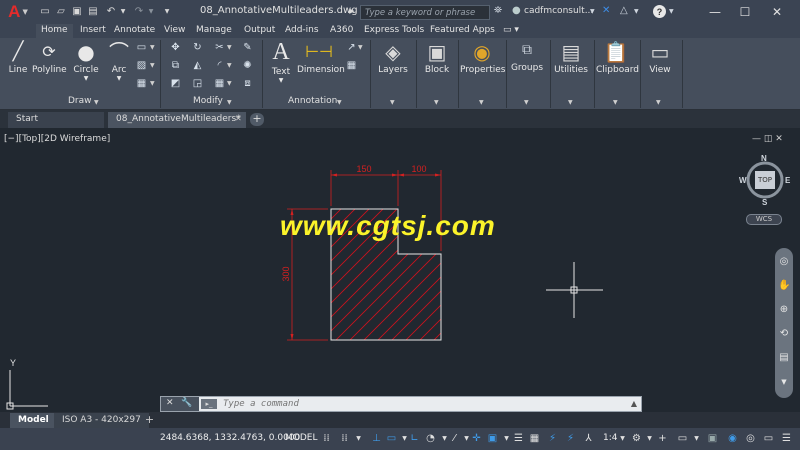  What do you see at coordinates (45, 11) in the screenshot?
I see `new-file-icon: ▭` at bounding box center [45, 11].